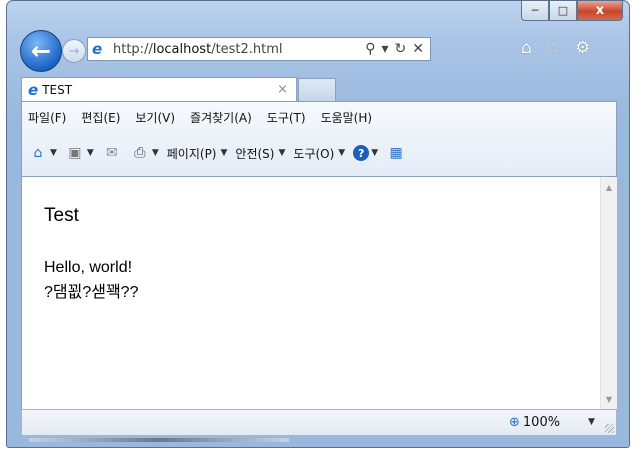 Image resolution: width=638 pixels, height=450 pixels. I want to click on scroll-down-icon: ▼, so click(609, 399).